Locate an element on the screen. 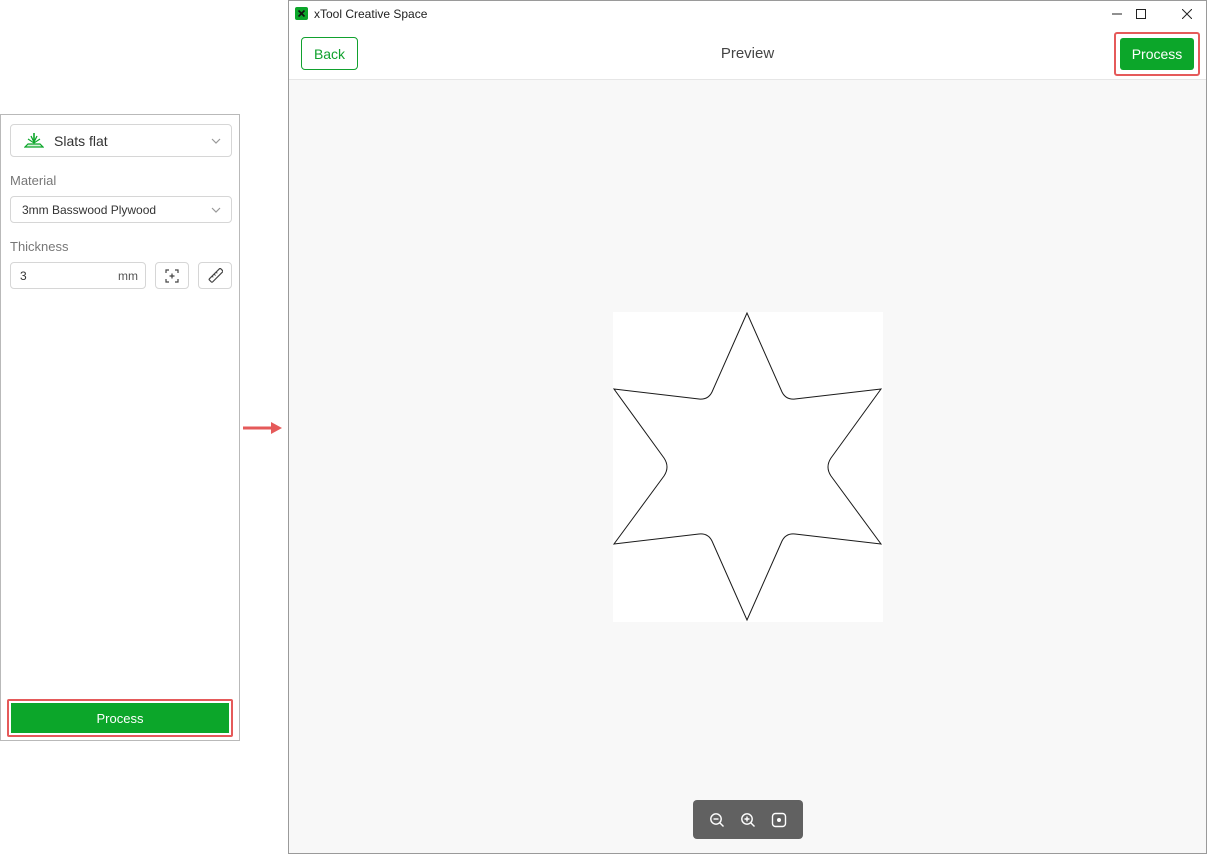 The image size is (1207, 854). thickness-input is located at coordinates (65, 275).